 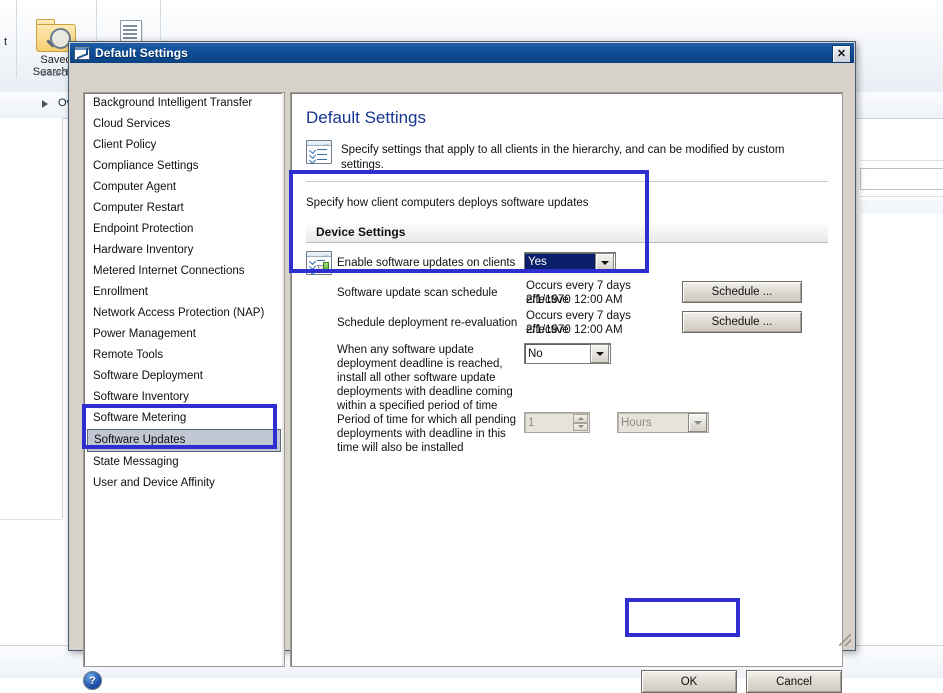 I want to click on close-icon: ✕, so click(x=841, y=54).